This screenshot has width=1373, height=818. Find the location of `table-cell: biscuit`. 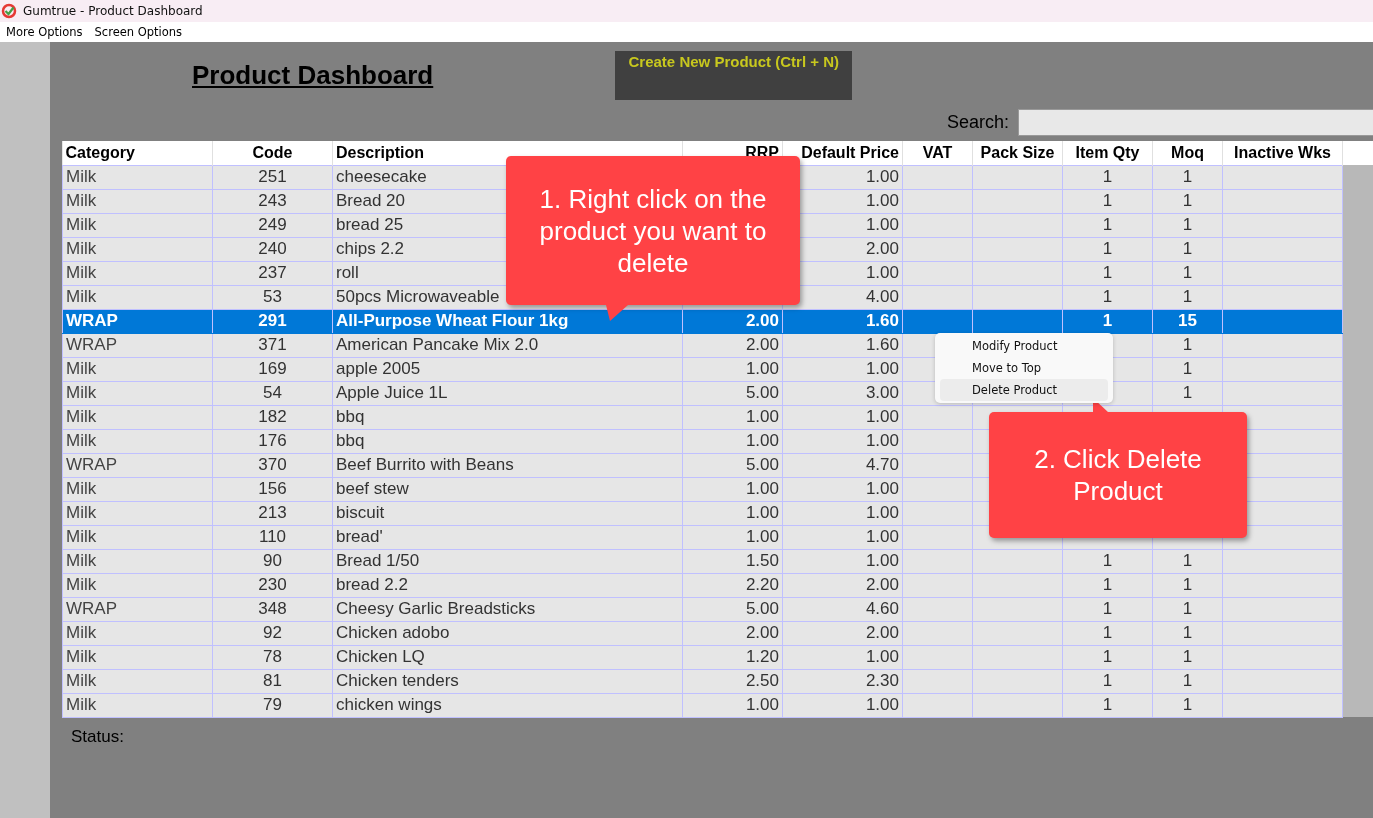

table-cell: biscuit is located at coordinates (360, 512).